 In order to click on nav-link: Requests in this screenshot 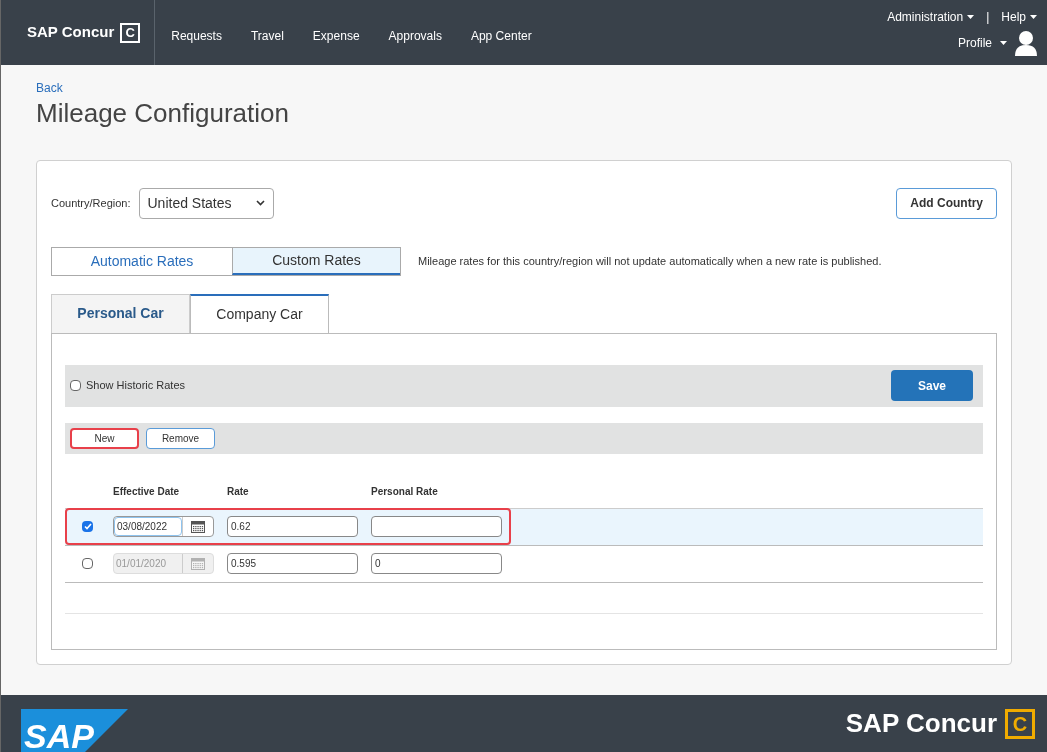, I will do `click(196, 36)`.